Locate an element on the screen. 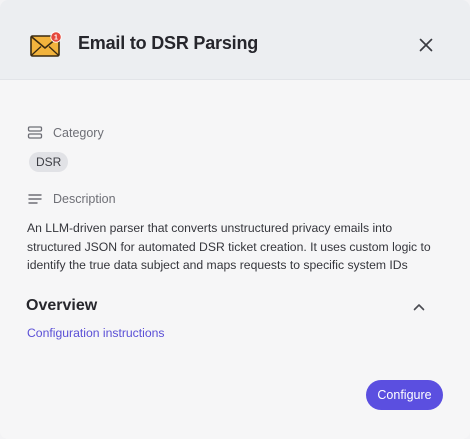  close-button is located at coordinates (426, 45).